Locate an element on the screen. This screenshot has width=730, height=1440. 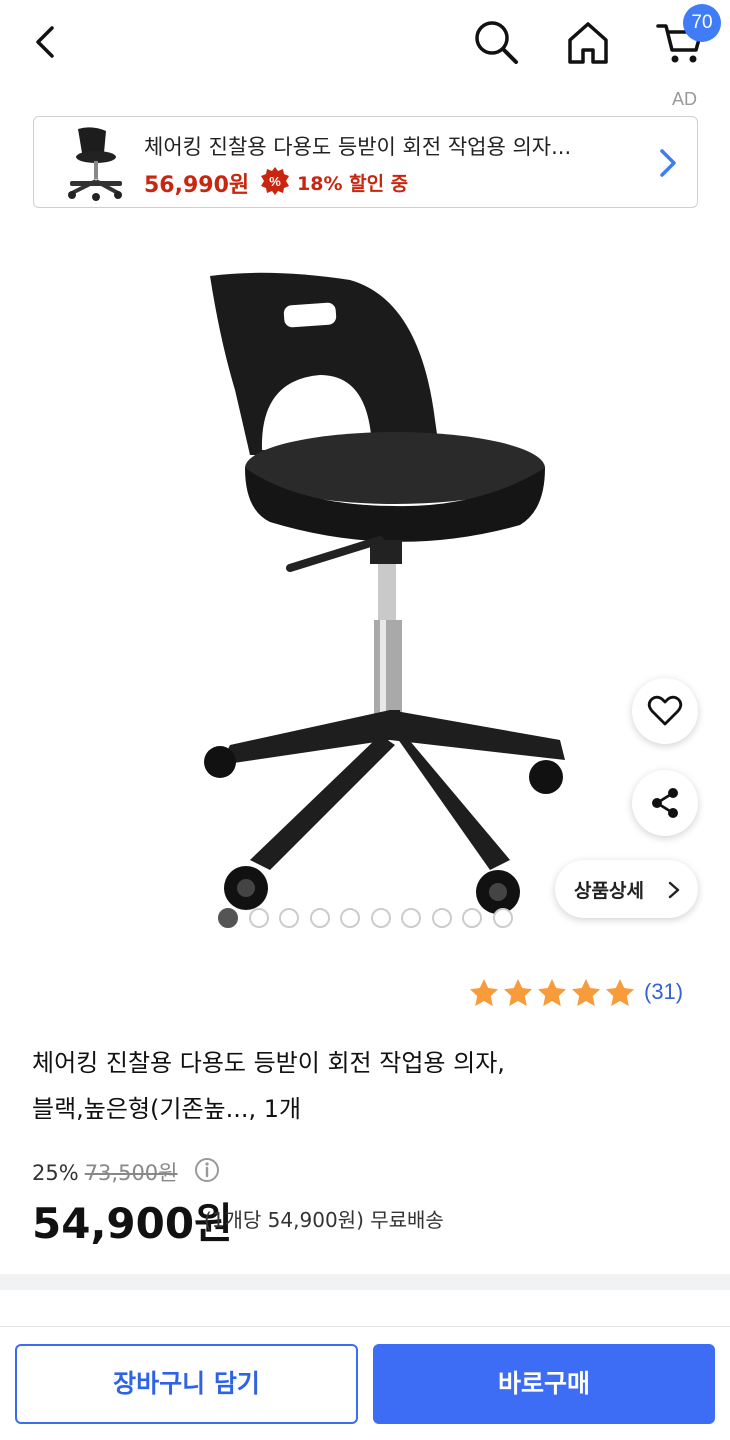
heart-icon is located at coordinates (665, 710).